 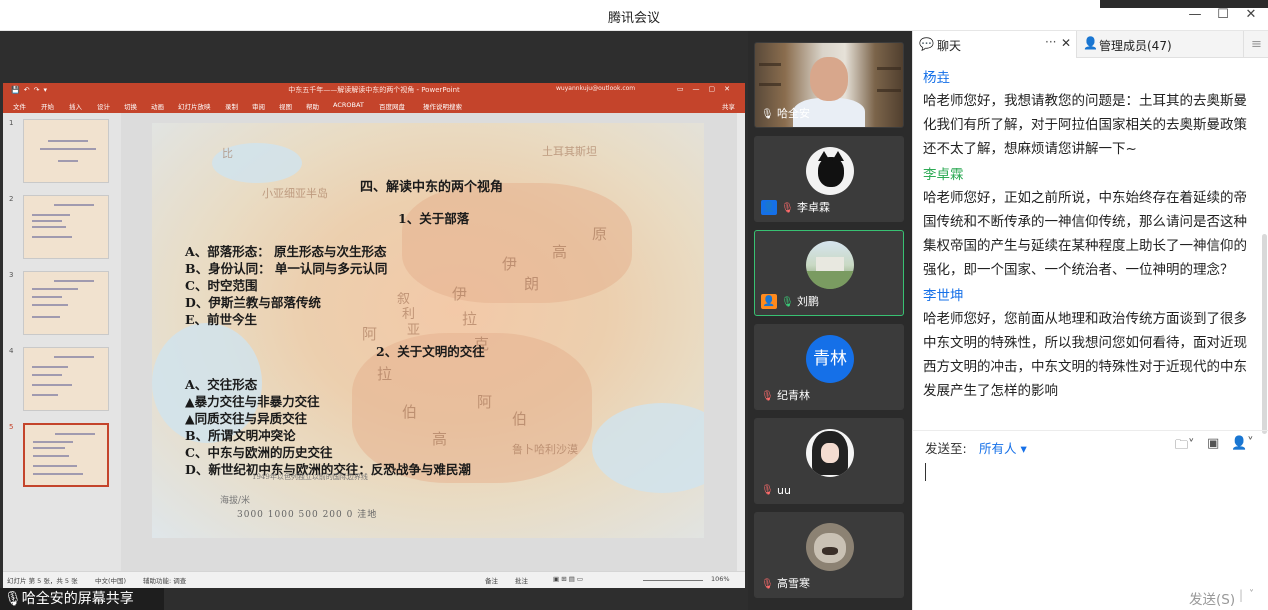 I want to click on participant-tile: 👤 🎙 刘鹏, so click(x=829, y=273).